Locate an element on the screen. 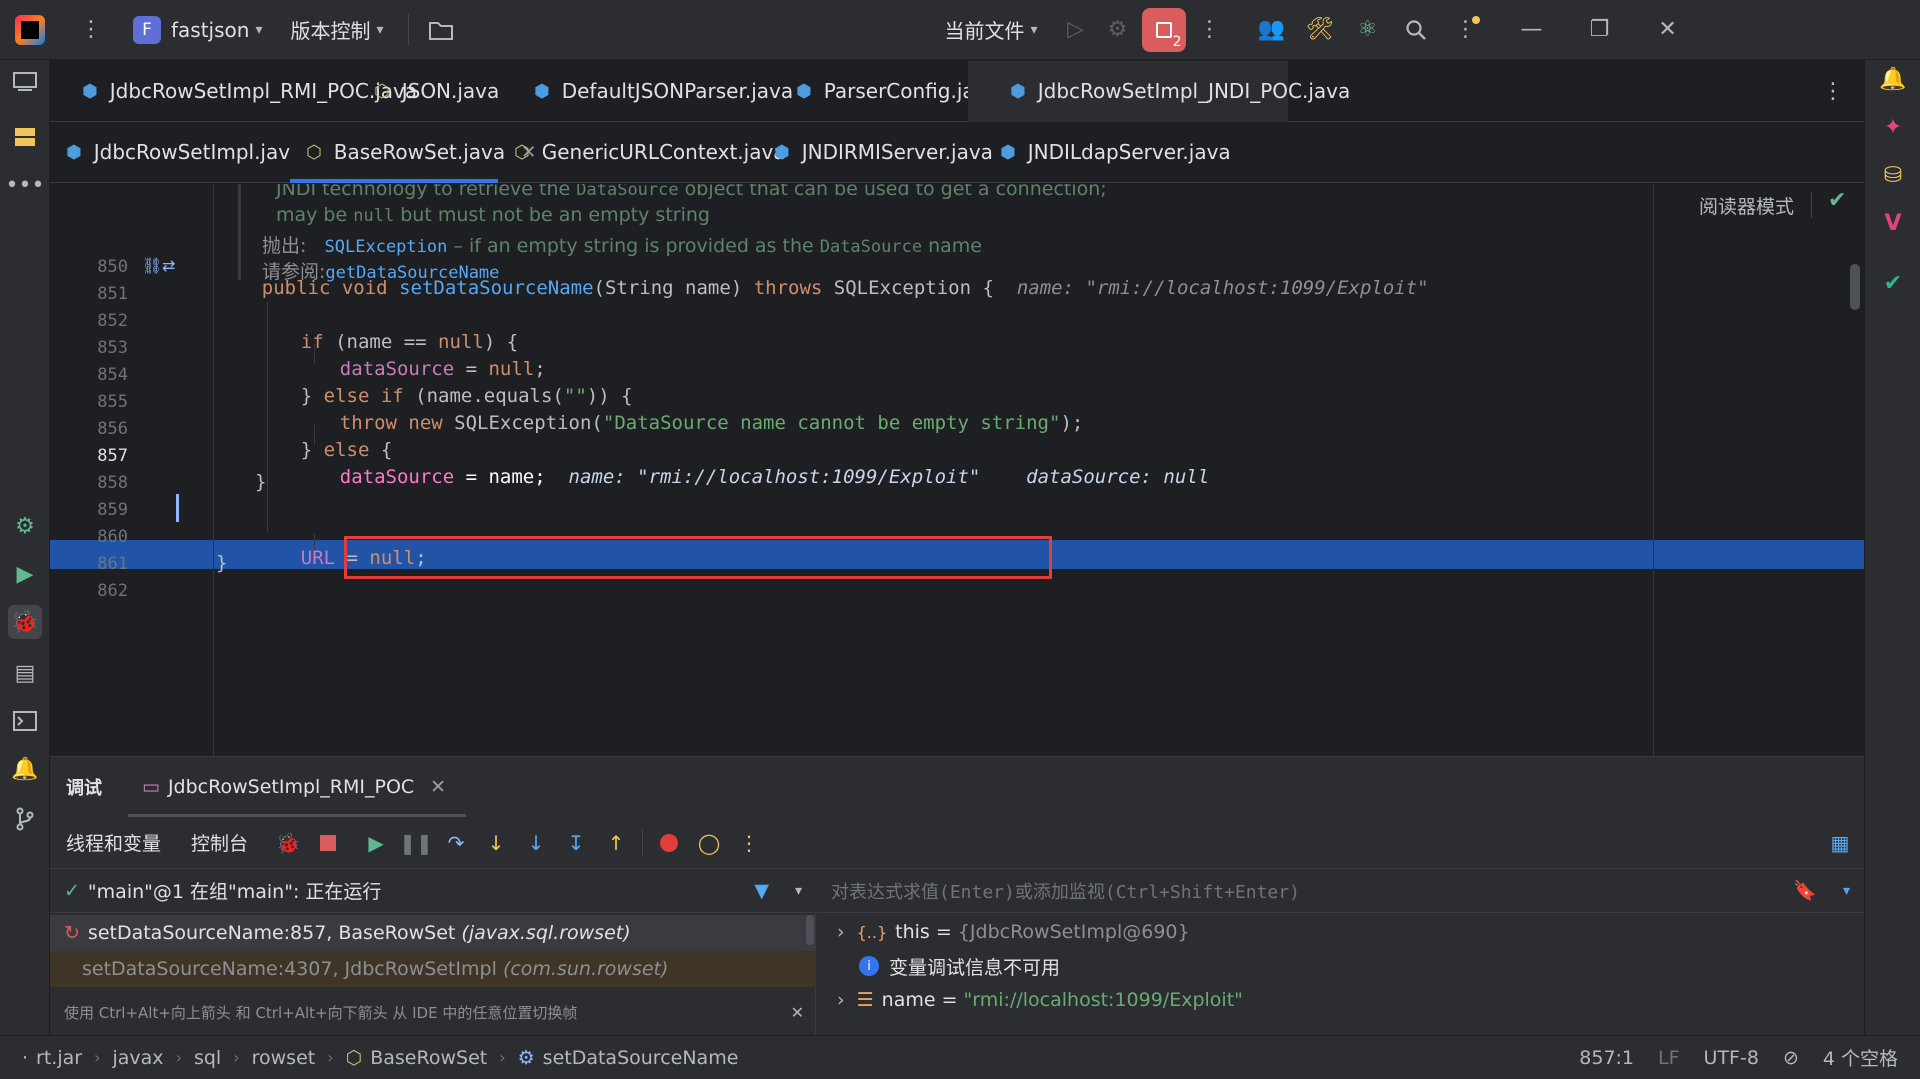 This screenshot has height=1079, width=1920. stop-icon is located at coordinates (328, 843).